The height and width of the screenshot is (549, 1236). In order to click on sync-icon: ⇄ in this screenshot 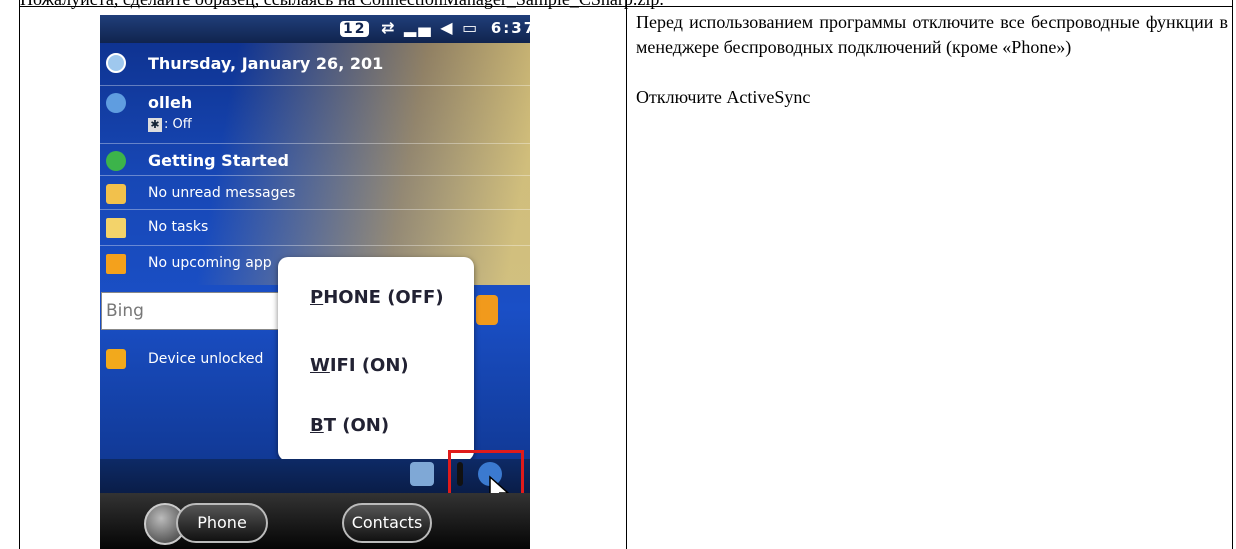, I will do `click(388, 27)`.